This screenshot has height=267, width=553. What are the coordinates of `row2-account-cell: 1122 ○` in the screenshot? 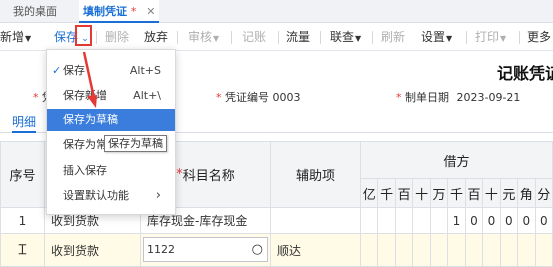 It's located at (206, 250).